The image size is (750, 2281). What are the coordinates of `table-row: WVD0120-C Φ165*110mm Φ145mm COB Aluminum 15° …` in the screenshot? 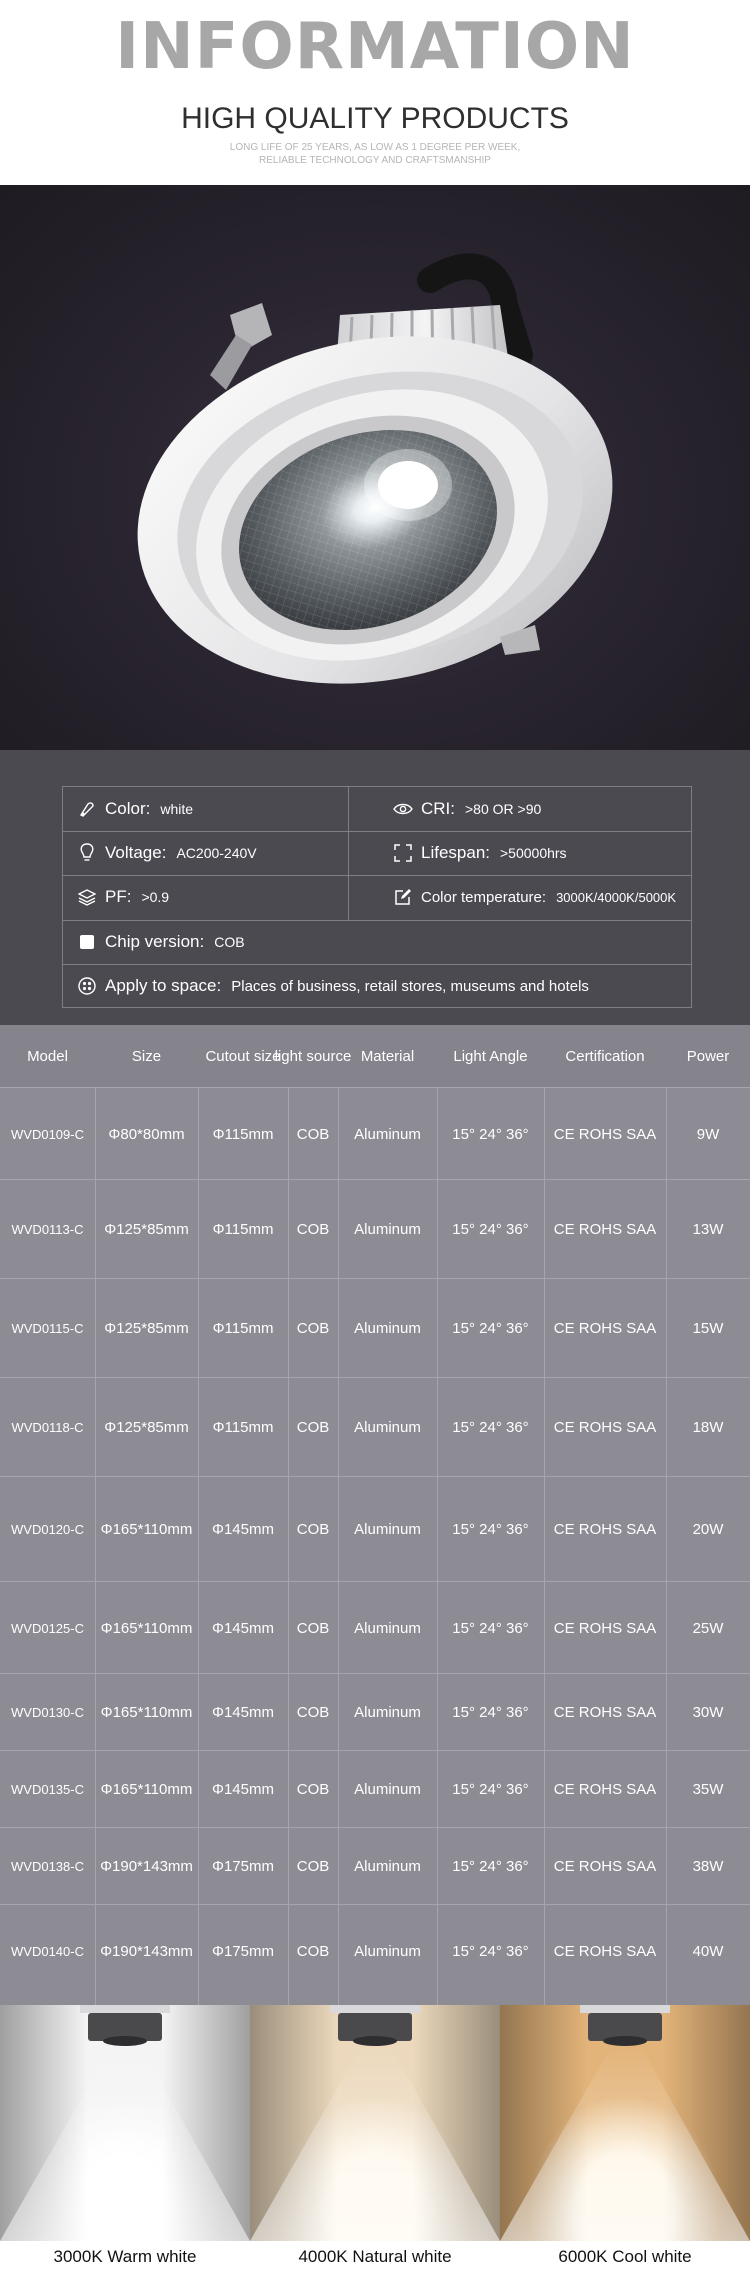 It's located at (375, 1529).